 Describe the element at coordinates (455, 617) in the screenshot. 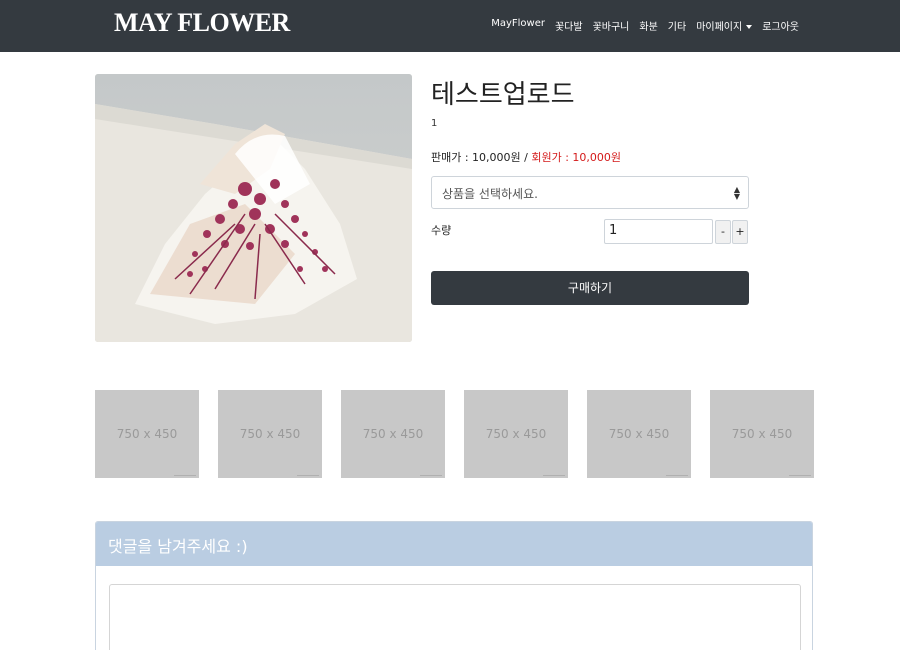

I see `comment-textarea` at that location.